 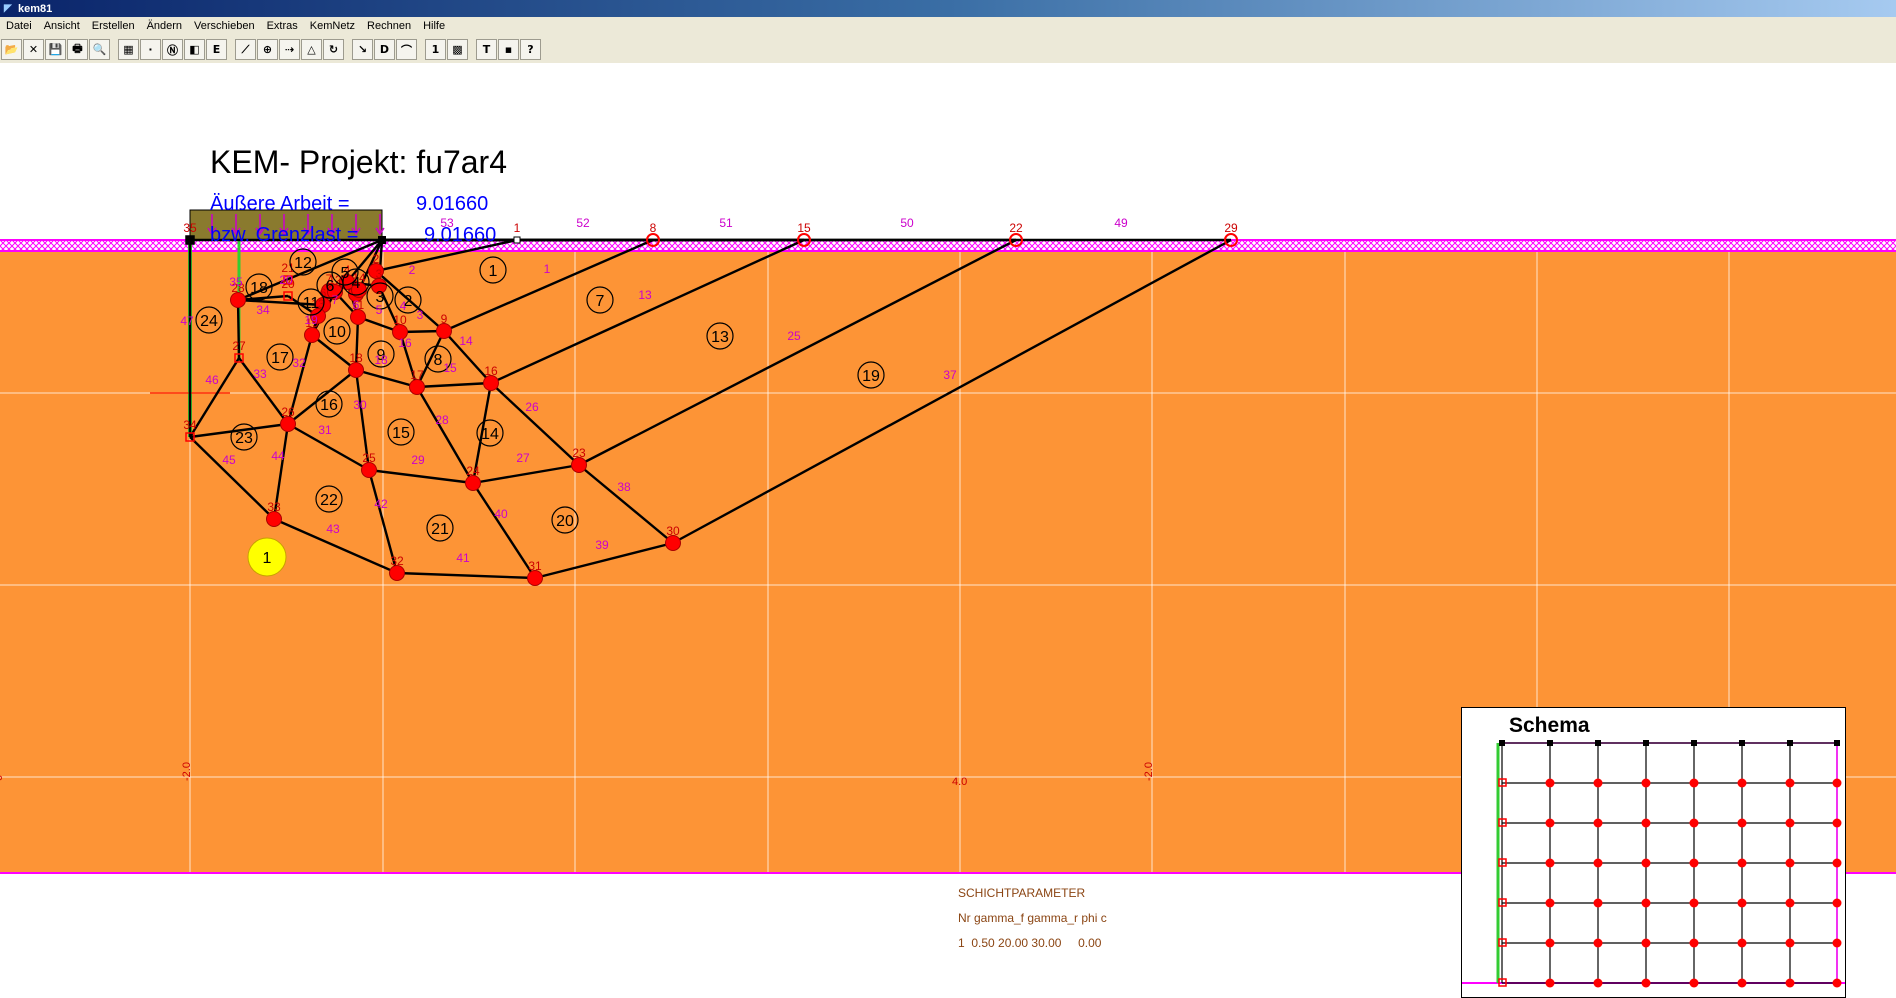 I want to click on layer-params-columns: Nr gamma_f gamma_r phi c, so click(x=1032, y=918).